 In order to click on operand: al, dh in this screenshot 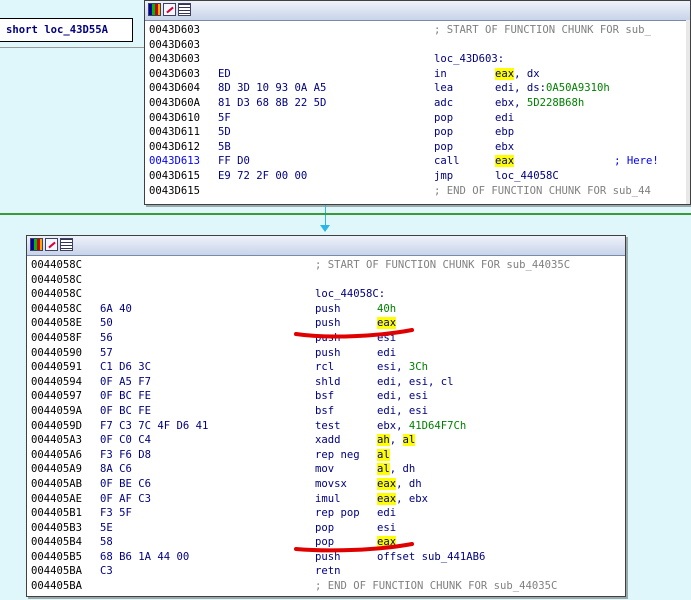, I will do `click(396, 469)`.